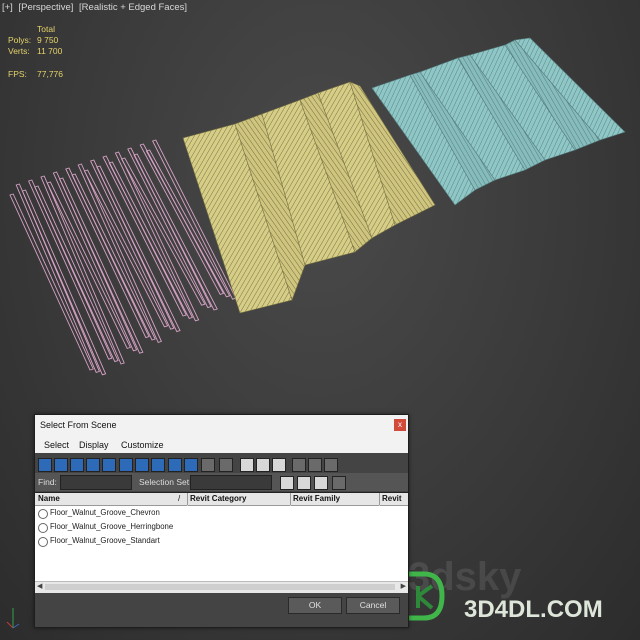  Describe the element at coordinates (221, 527) in the screenshot. I see `list-item: Floor_Walnut_Groove_Herringbone` at that location.